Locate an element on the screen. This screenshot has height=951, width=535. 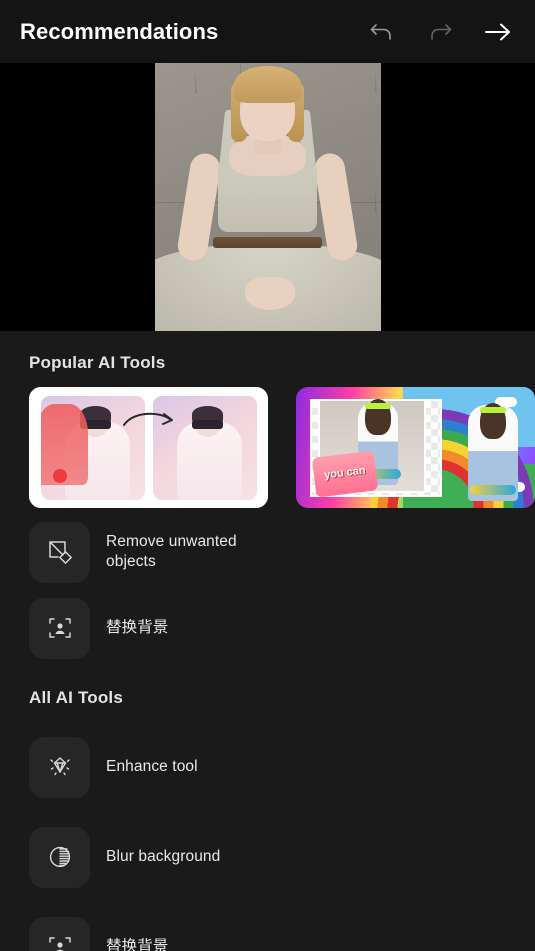
page-title: Recommendations is located at coordinates (119, 31).